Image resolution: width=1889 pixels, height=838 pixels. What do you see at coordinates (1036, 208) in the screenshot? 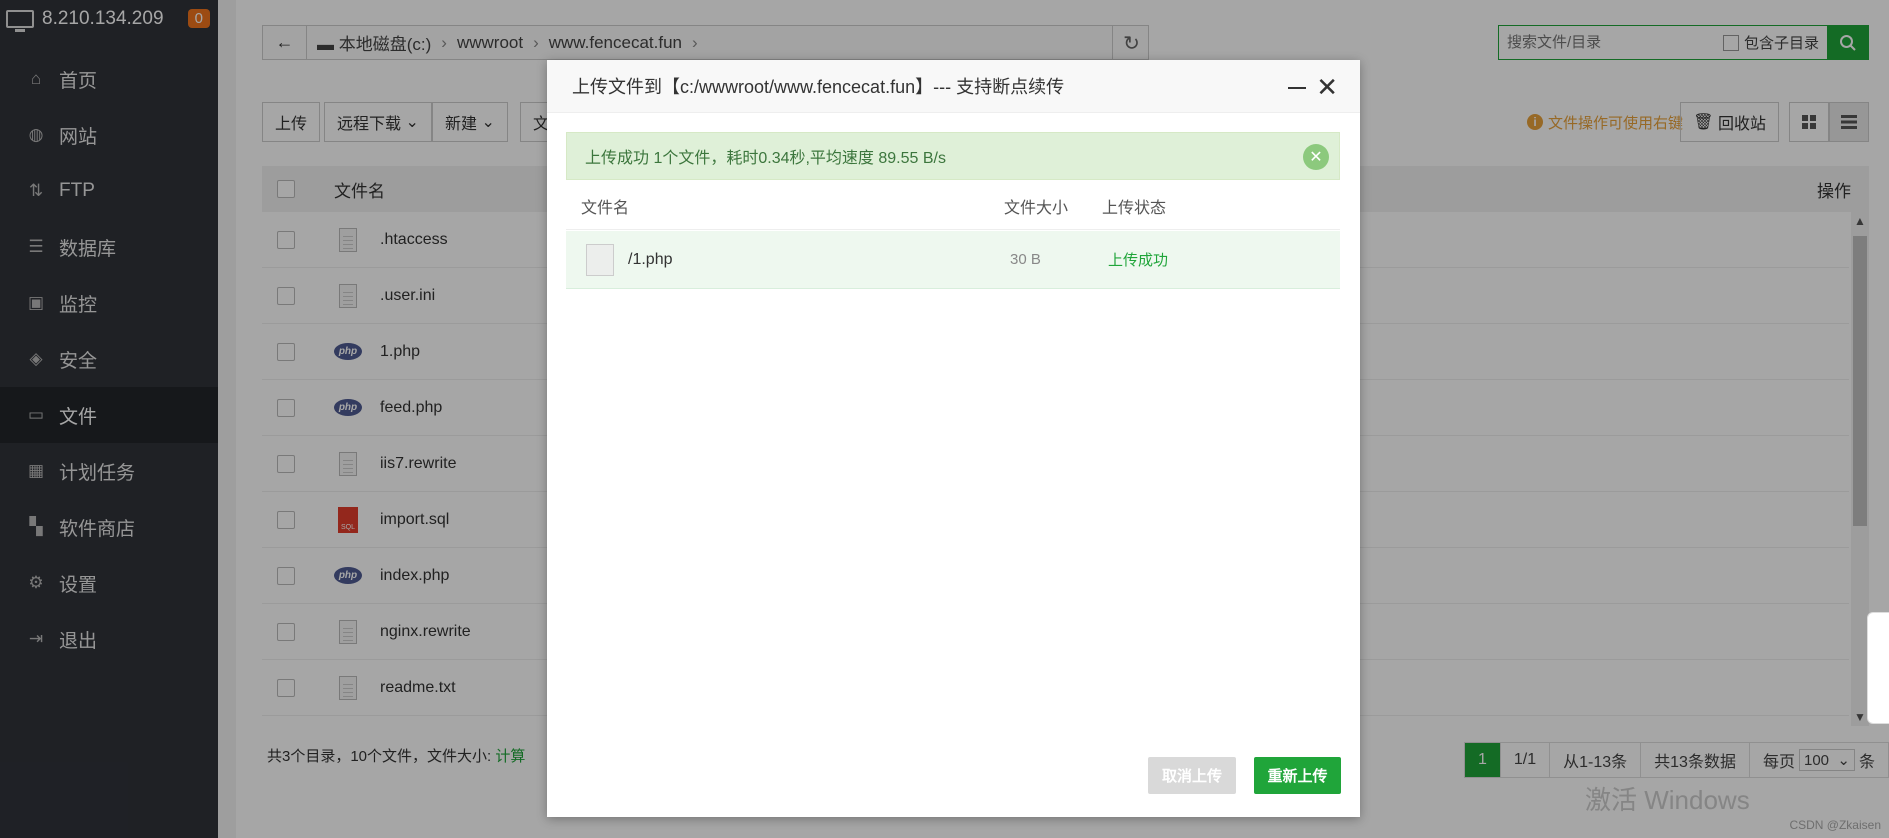
I see `upload-col-size: 文件大小` at bounding box center [1036, 208].